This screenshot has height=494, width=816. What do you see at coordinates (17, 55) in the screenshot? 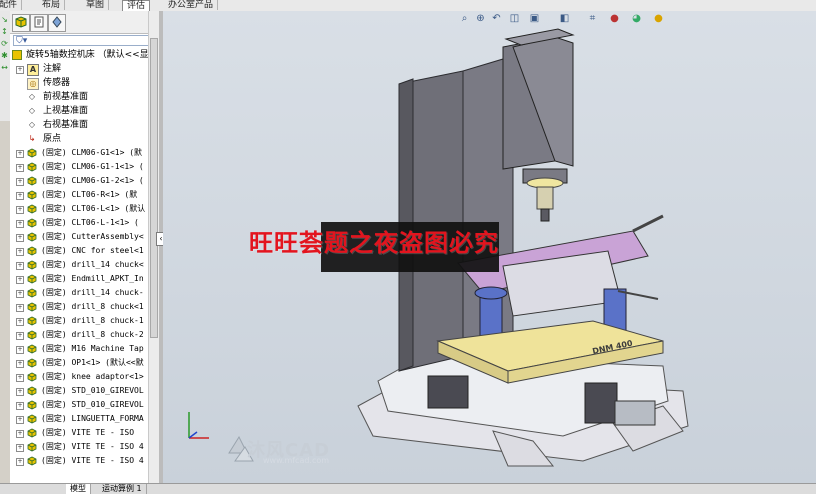
I see `assembly-icon` at bounding box center [17, 55].